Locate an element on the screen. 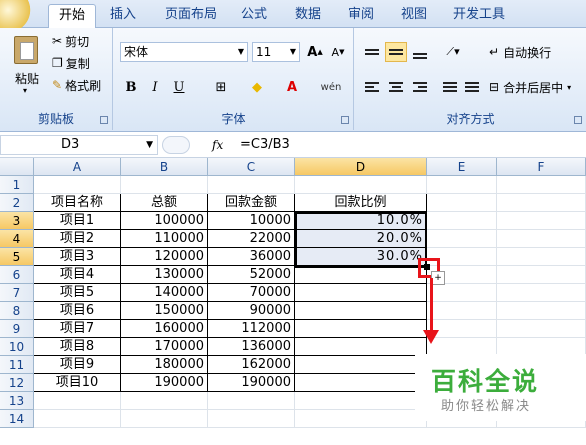 The height and width of the screenshot is (445, 586). cell-c6: 52000 is located at coordinates (251, 275).